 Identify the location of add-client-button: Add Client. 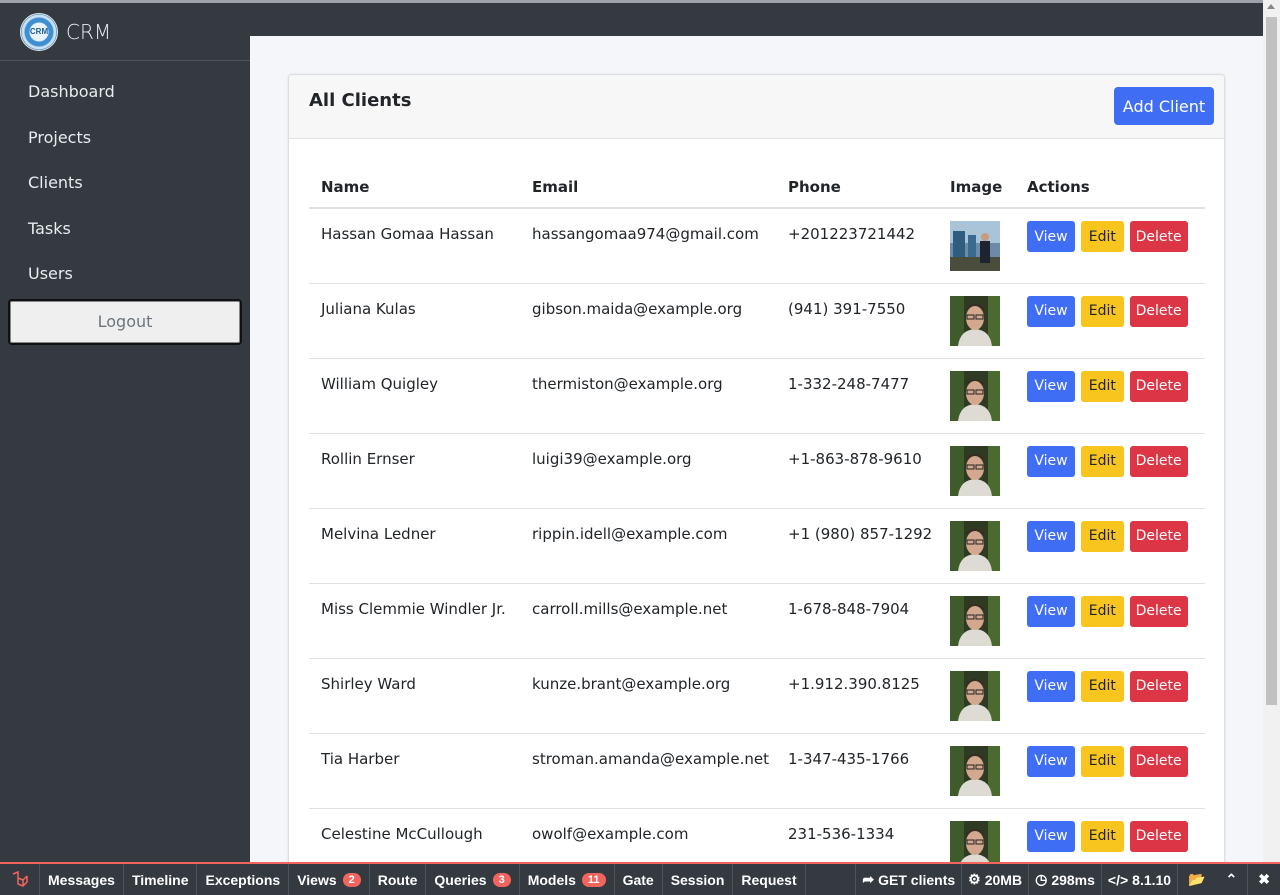
(1164, 106).